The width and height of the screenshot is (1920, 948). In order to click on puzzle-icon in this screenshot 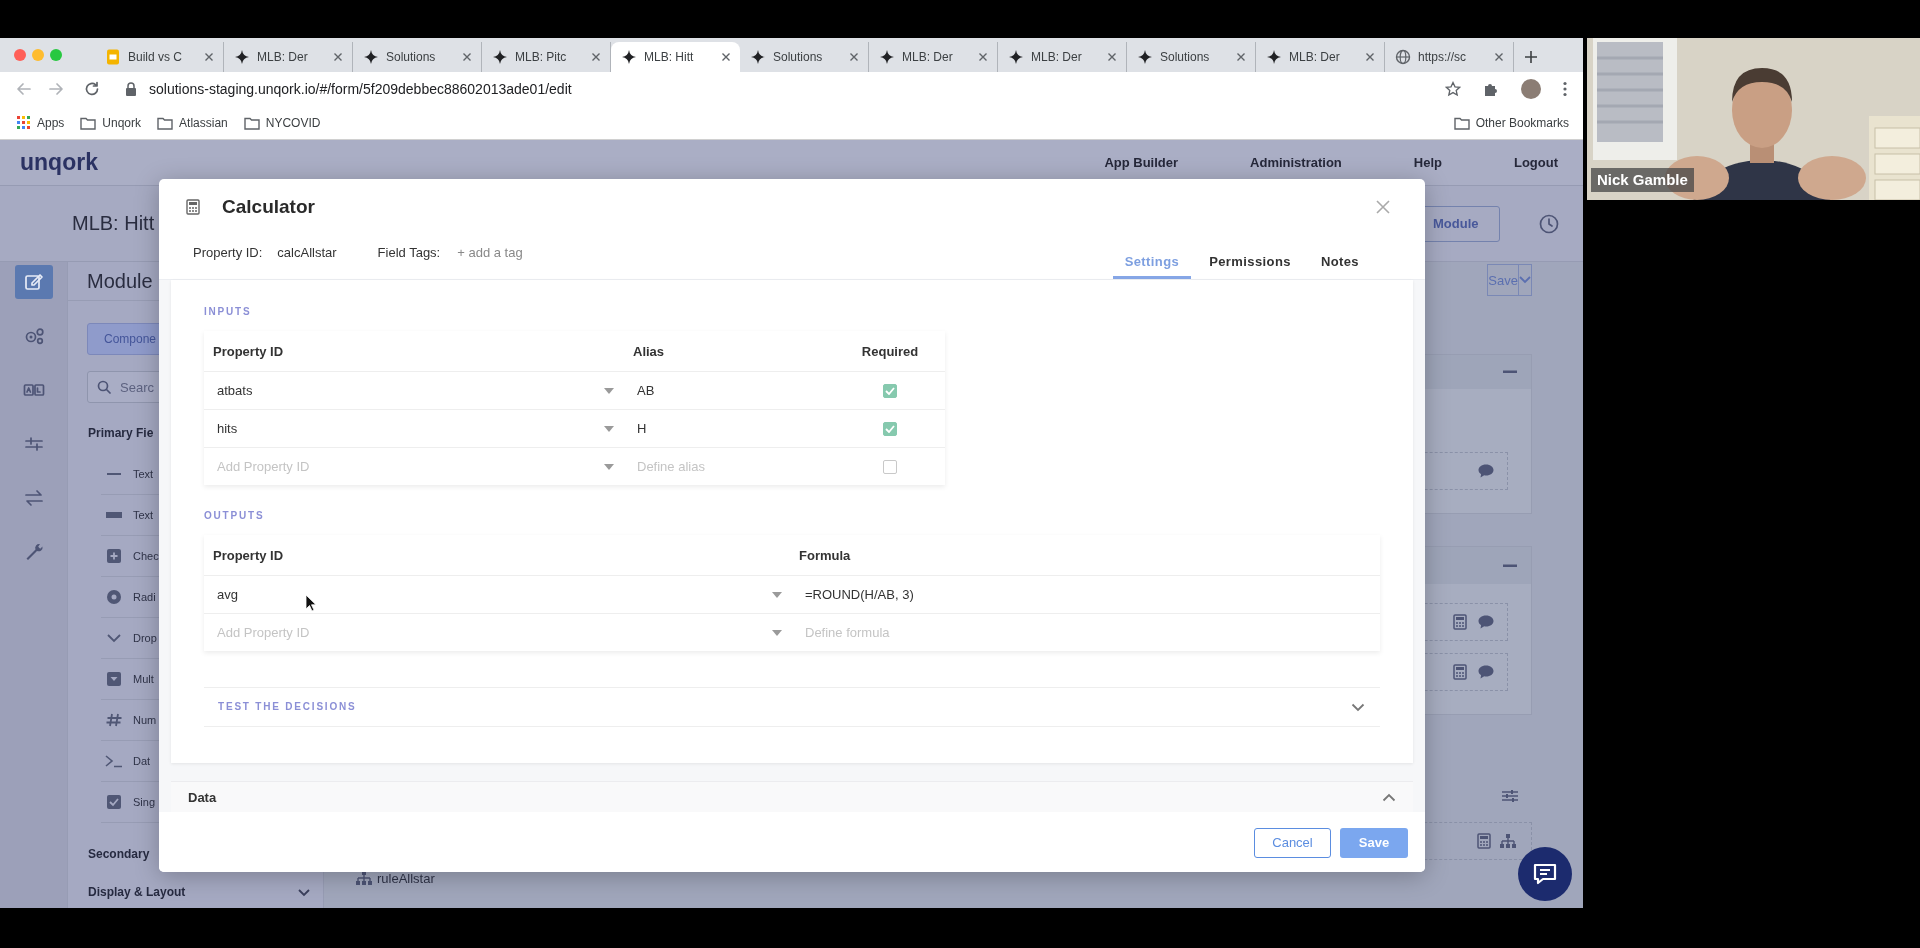, I will do `click(1491, 89)`.